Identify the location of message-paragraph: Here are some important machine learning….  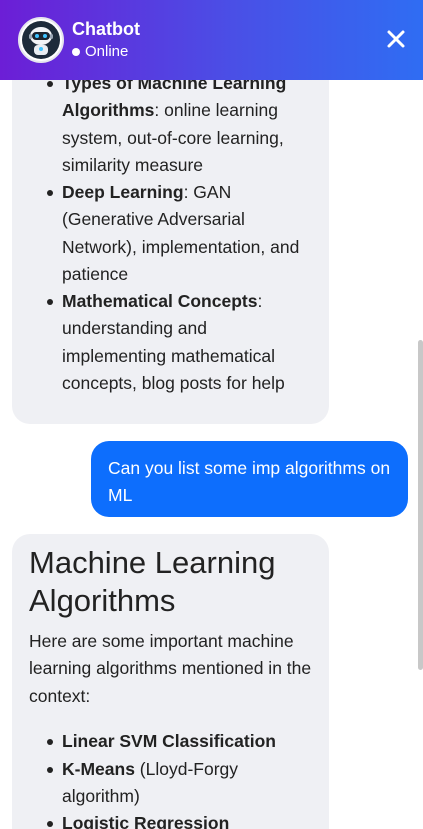
(170, 668).